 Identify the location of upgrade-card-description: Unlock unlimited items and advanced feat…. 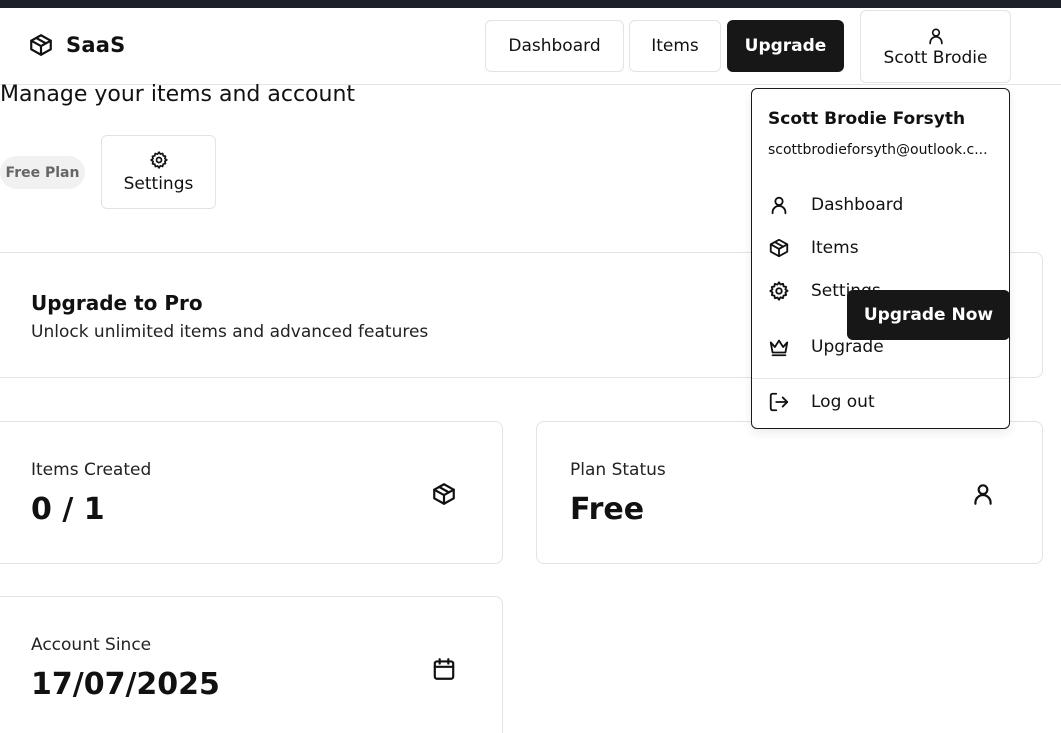
(230, 332).